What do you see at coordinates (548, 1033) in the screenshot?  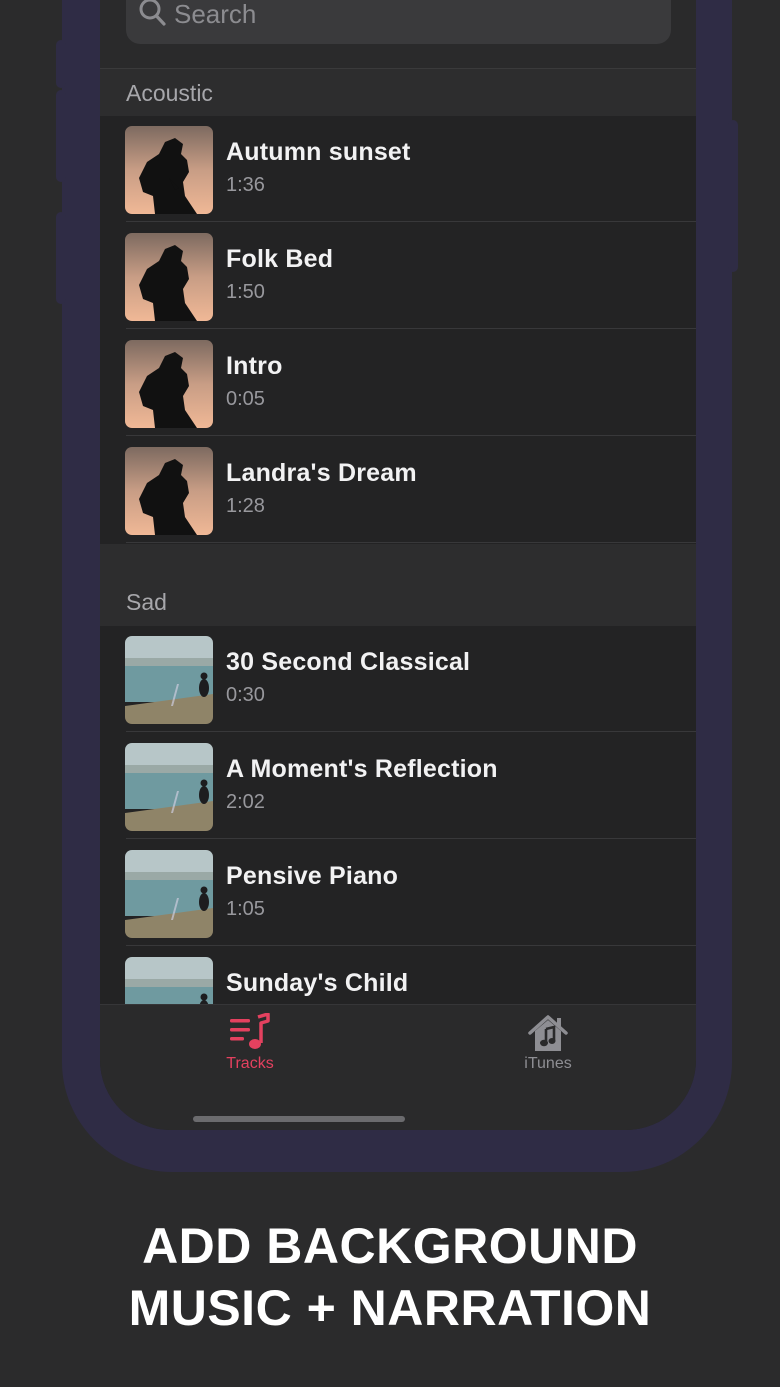 I see `music-house-icon` at bounding box center [548, 1033].